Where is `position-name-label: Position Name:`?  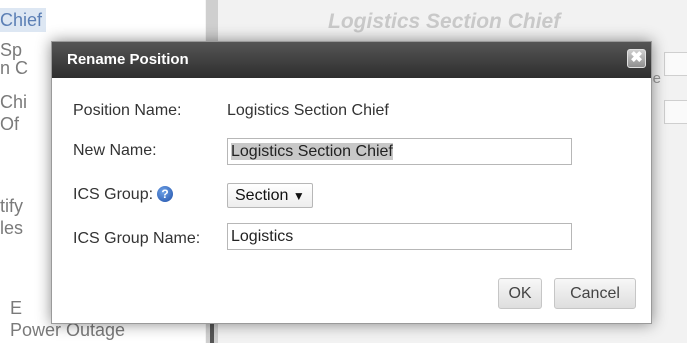 position-name-label: Position Name: is located at coordinates (127, 110).